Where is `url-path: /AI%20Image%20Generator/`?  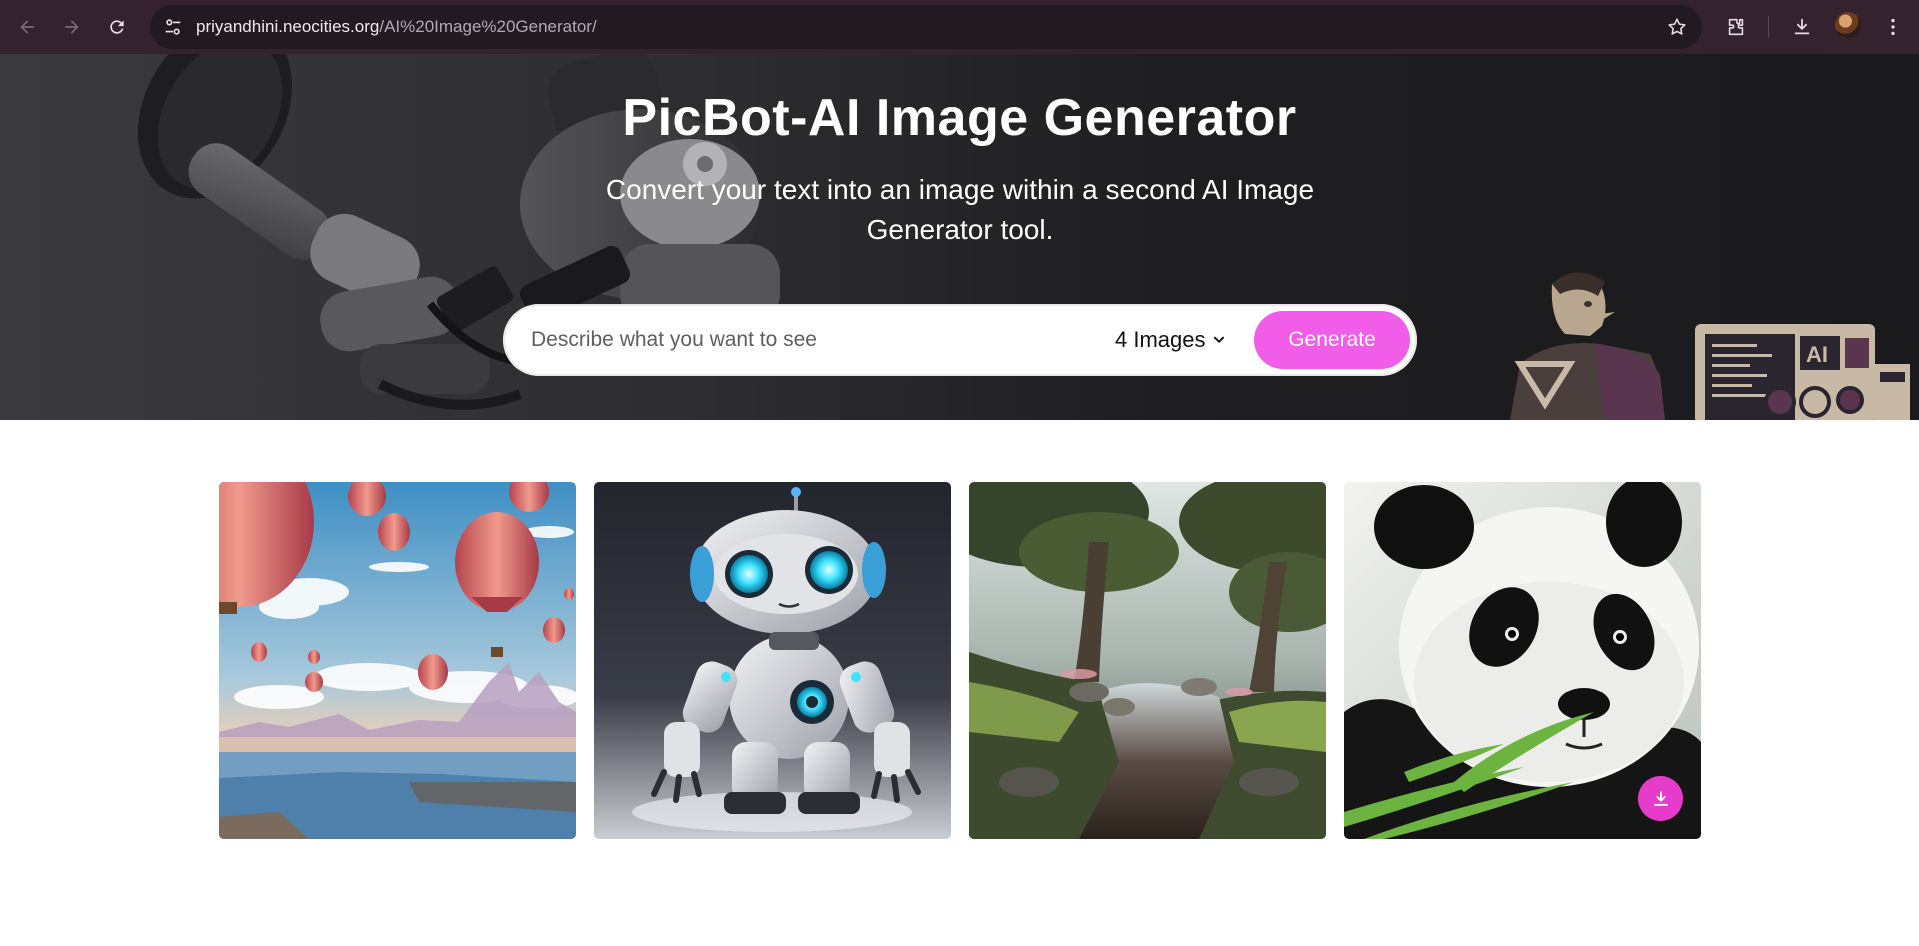
url-path: /AI%20Image%20Generator/ is located at coordinates (488, 26).